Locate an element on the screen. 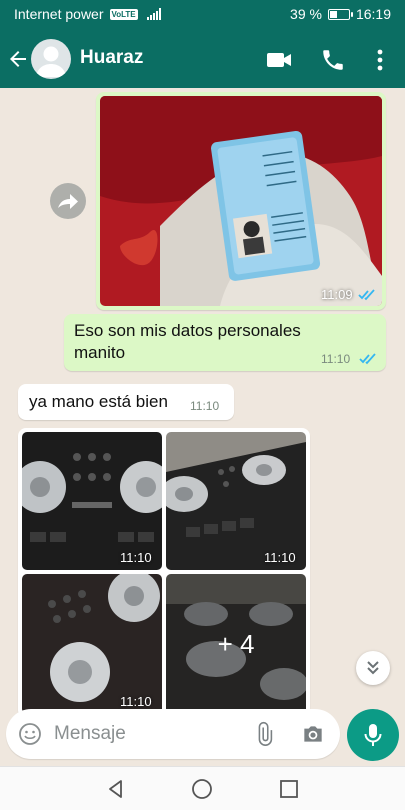 This screenshot has height=810, width=405. voice-message-button is located at coordinates (373, 735).